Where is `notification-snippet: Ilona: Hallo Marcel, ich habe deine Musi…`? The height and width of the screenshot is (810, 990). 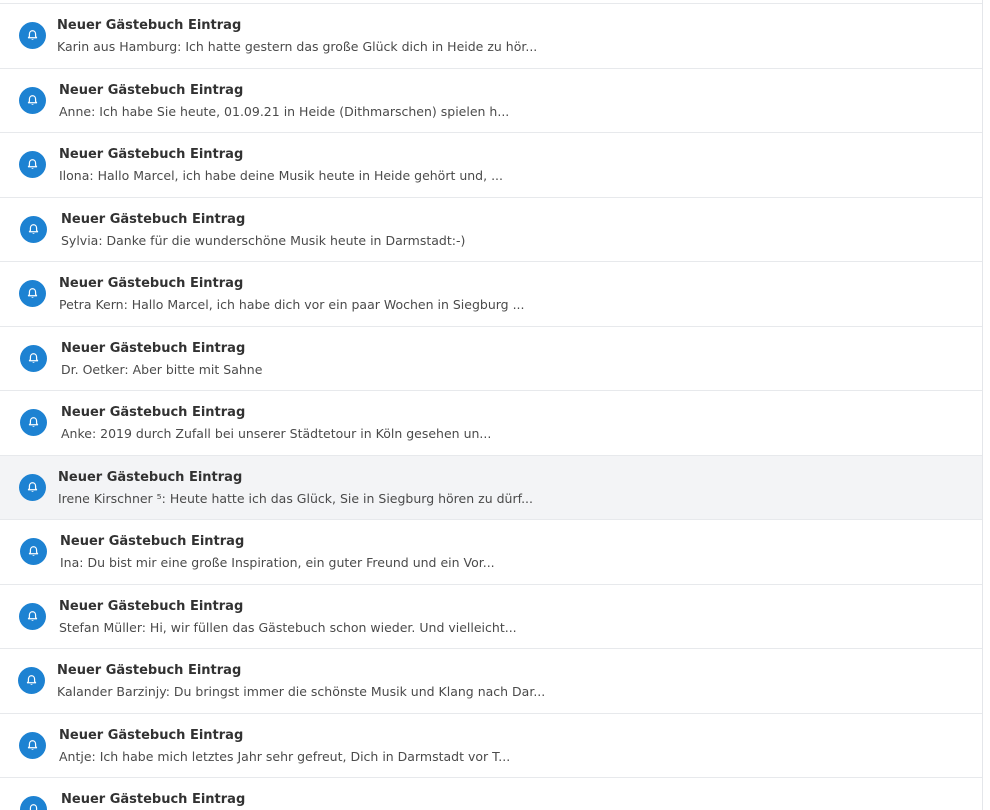
notification-snippet: Ilona: Hallo Marcel, ich habe deine Musi… is located at coordinates (281, 175).